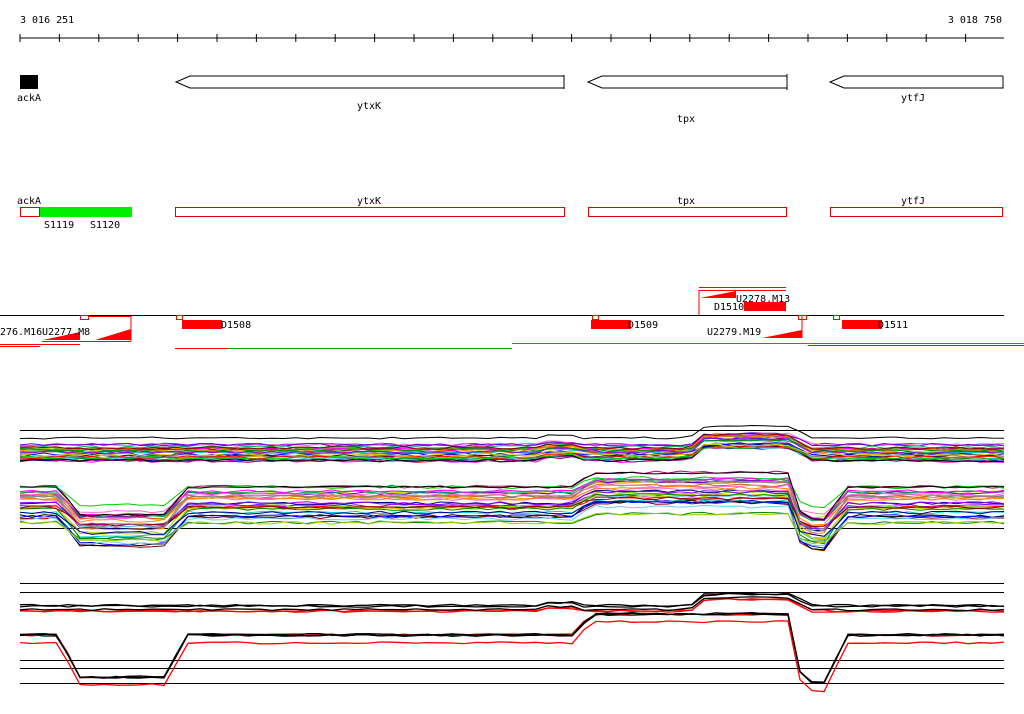  Describe the element at coordinates (66, 332) in the screenshot. I see `feature-U2277-label: U2277.M8` at that location.